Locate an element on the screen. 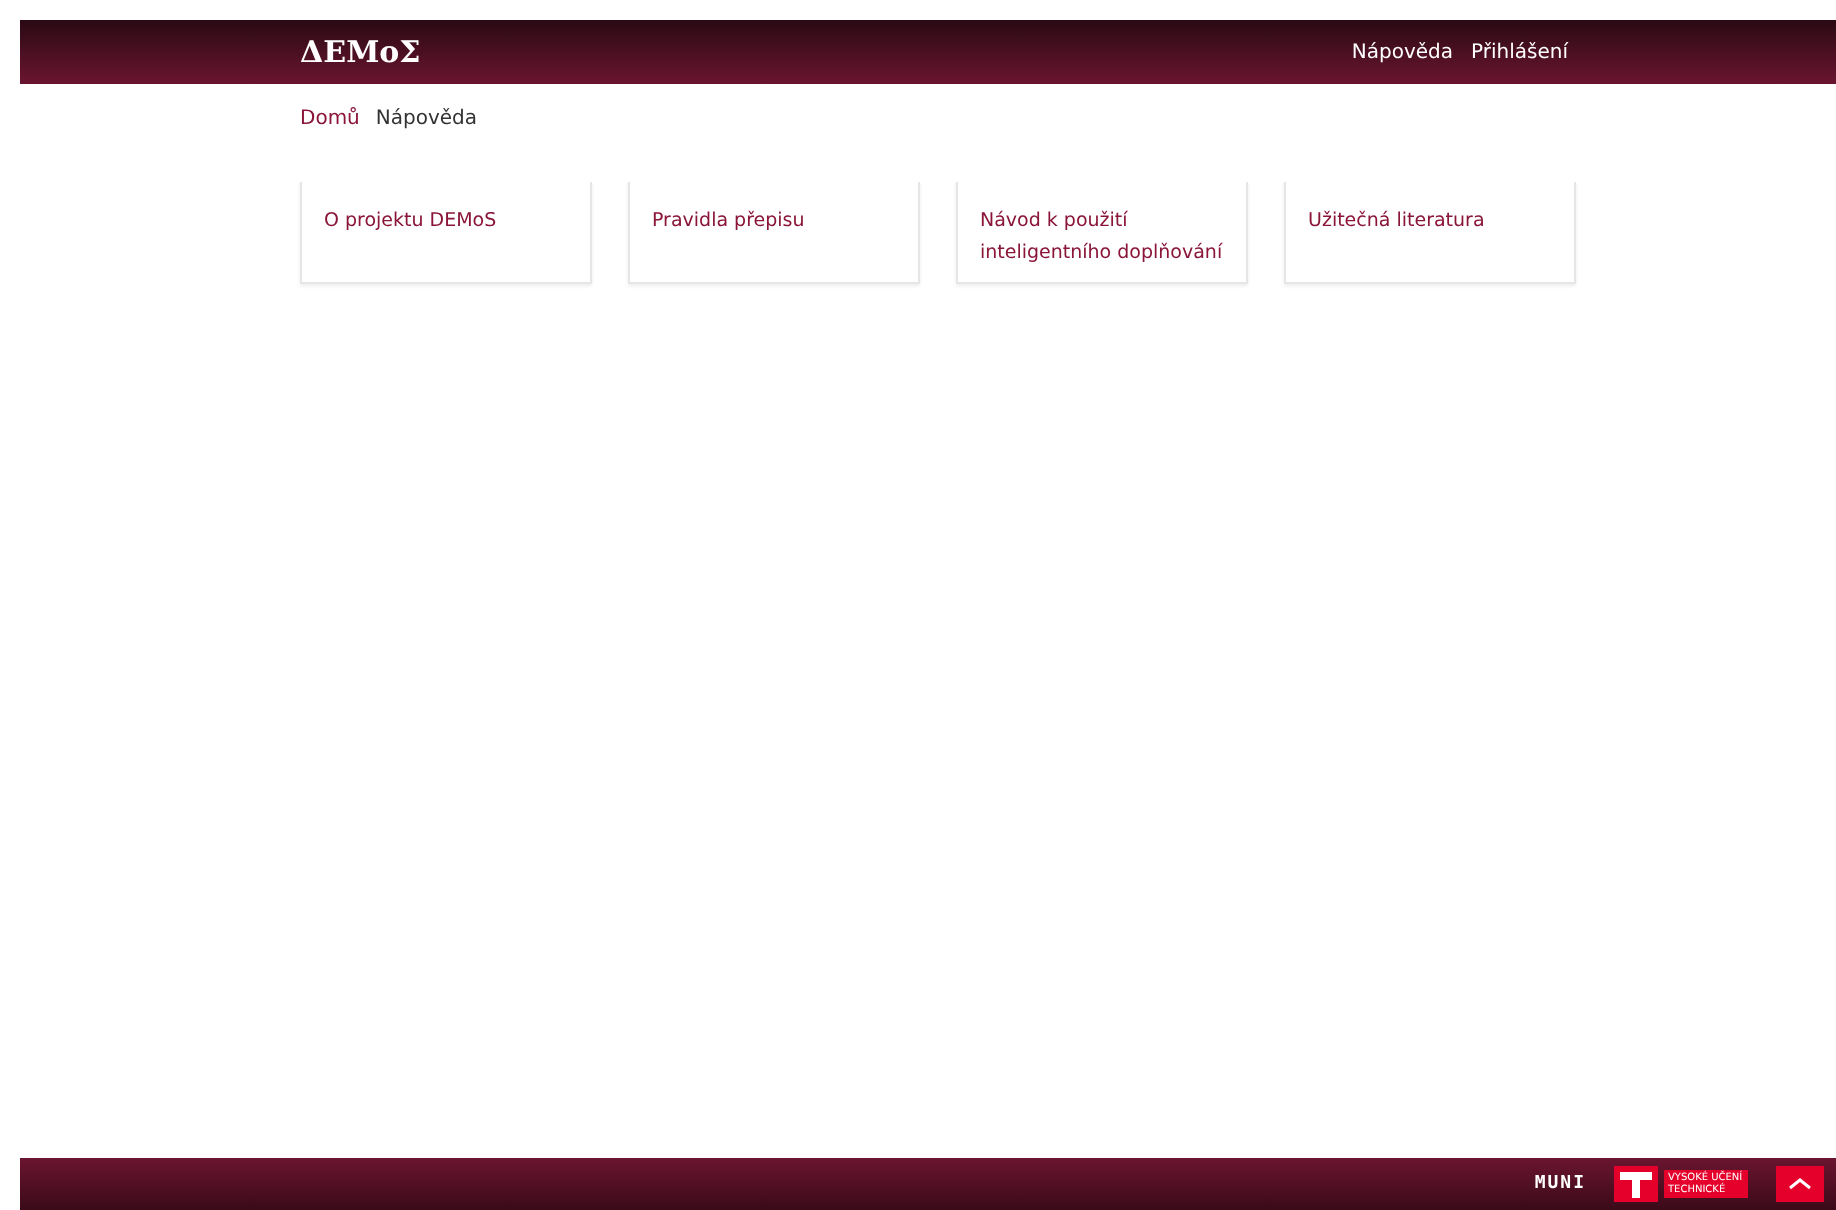 This screenshot has height=1210, width=1836. nav-link: Nápověda is located at coordinates (1402, 52).